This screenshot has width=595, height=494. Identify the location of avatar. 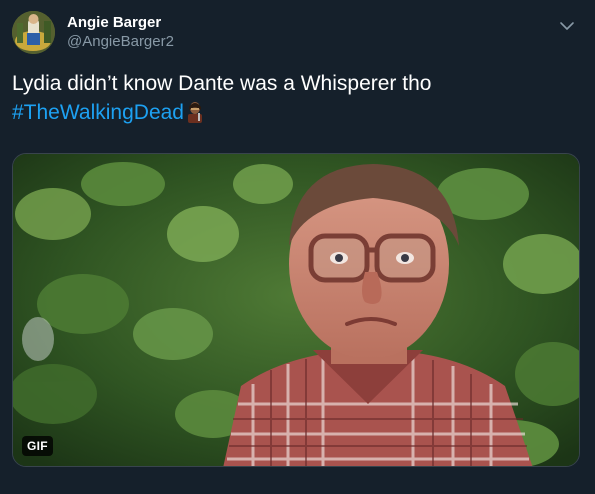
(33, 32).